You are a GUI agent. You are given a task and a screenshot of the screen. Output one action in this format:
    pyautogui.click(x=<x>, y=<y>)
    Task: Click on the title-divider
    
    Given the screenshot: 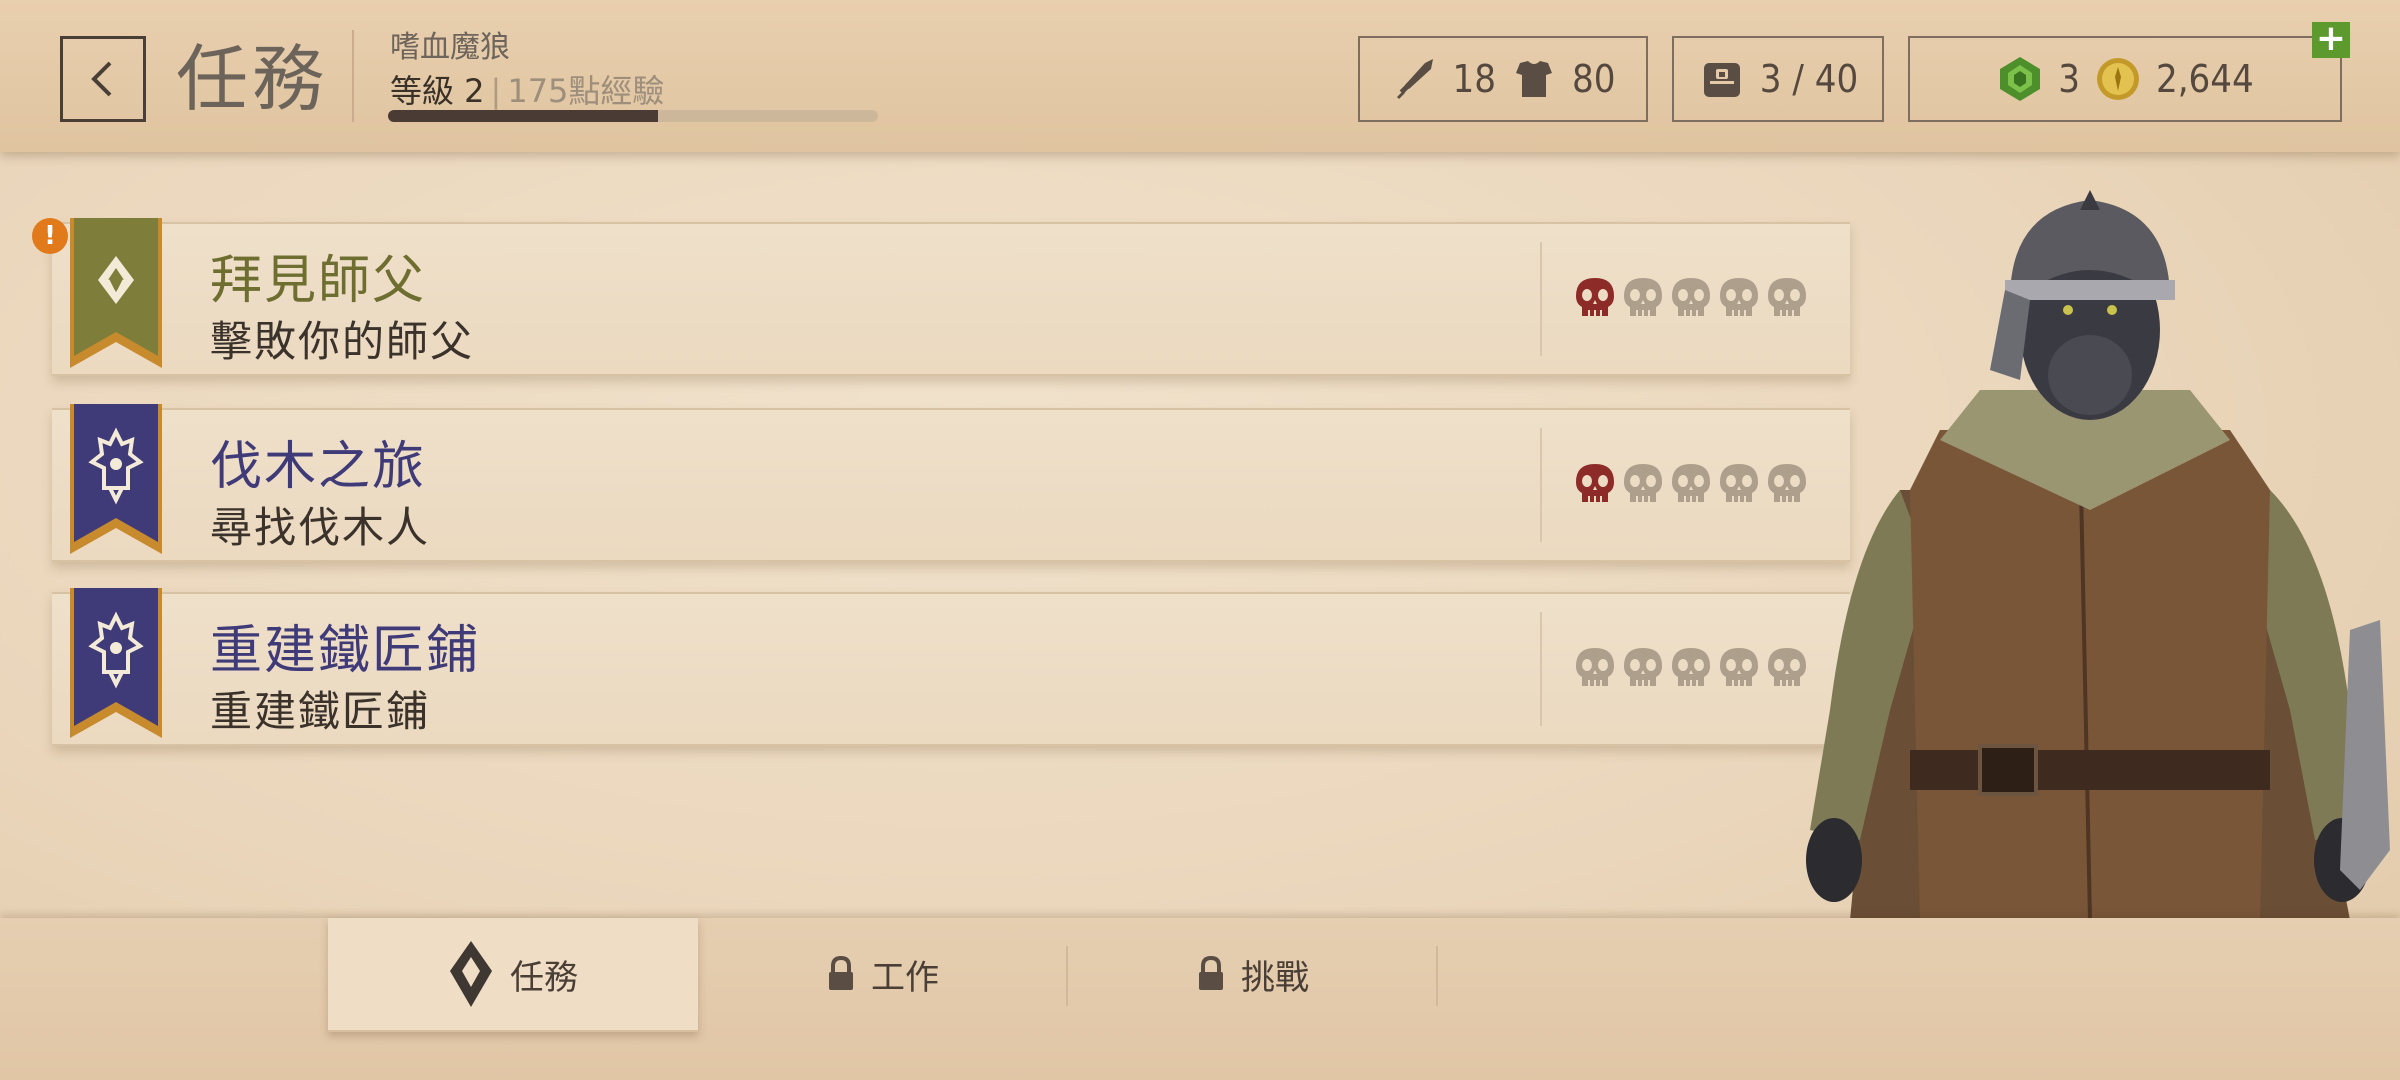 What is the action you would take?
    pyautogui.click(x=353, y=76)
    